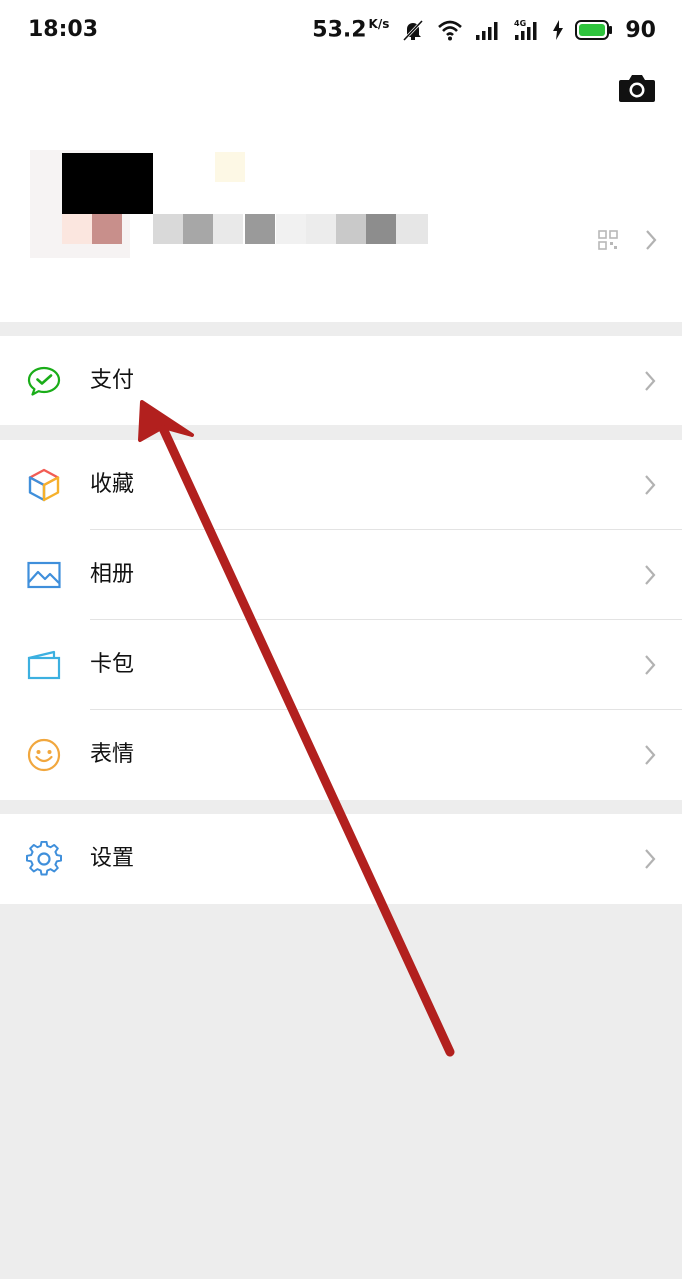 The image size is (682, 1279). What do you see at coordinates (594, 30) in the screenshot?
I see `battery-icon` at bounding box center [594, 30].